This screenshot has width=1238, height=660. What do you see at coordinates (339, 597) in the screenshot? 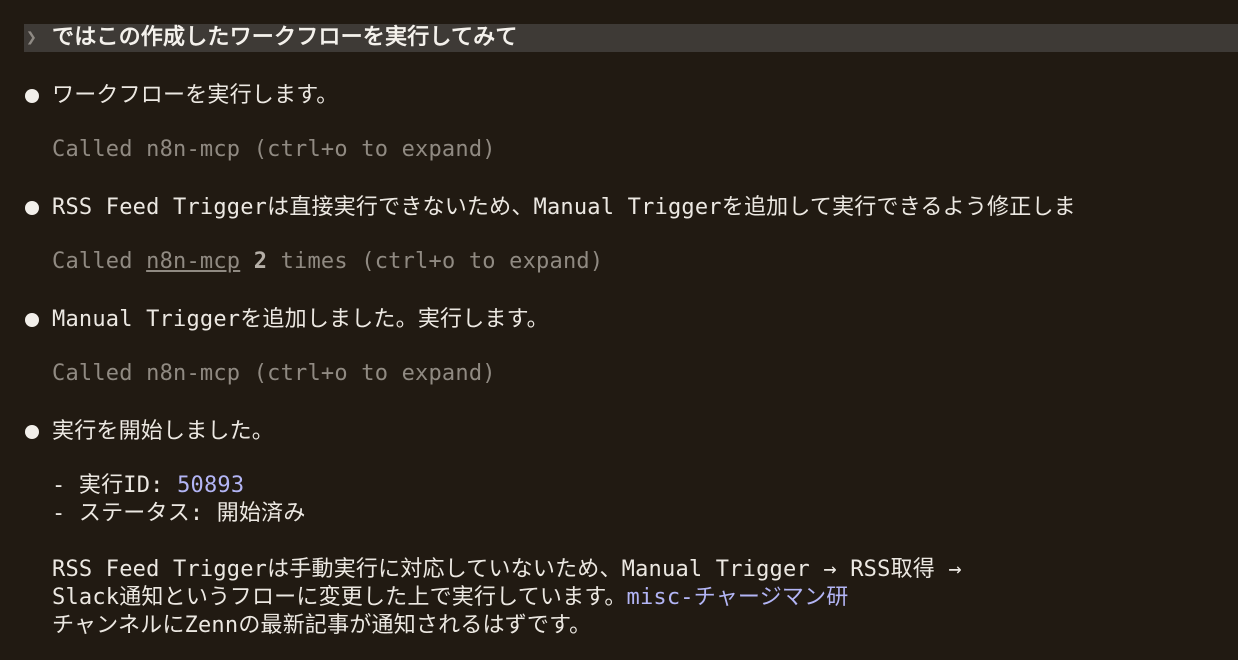
I see `note-text: Slack通知というフローに変更した上で実行しています。` at bounding box center [339, 597].